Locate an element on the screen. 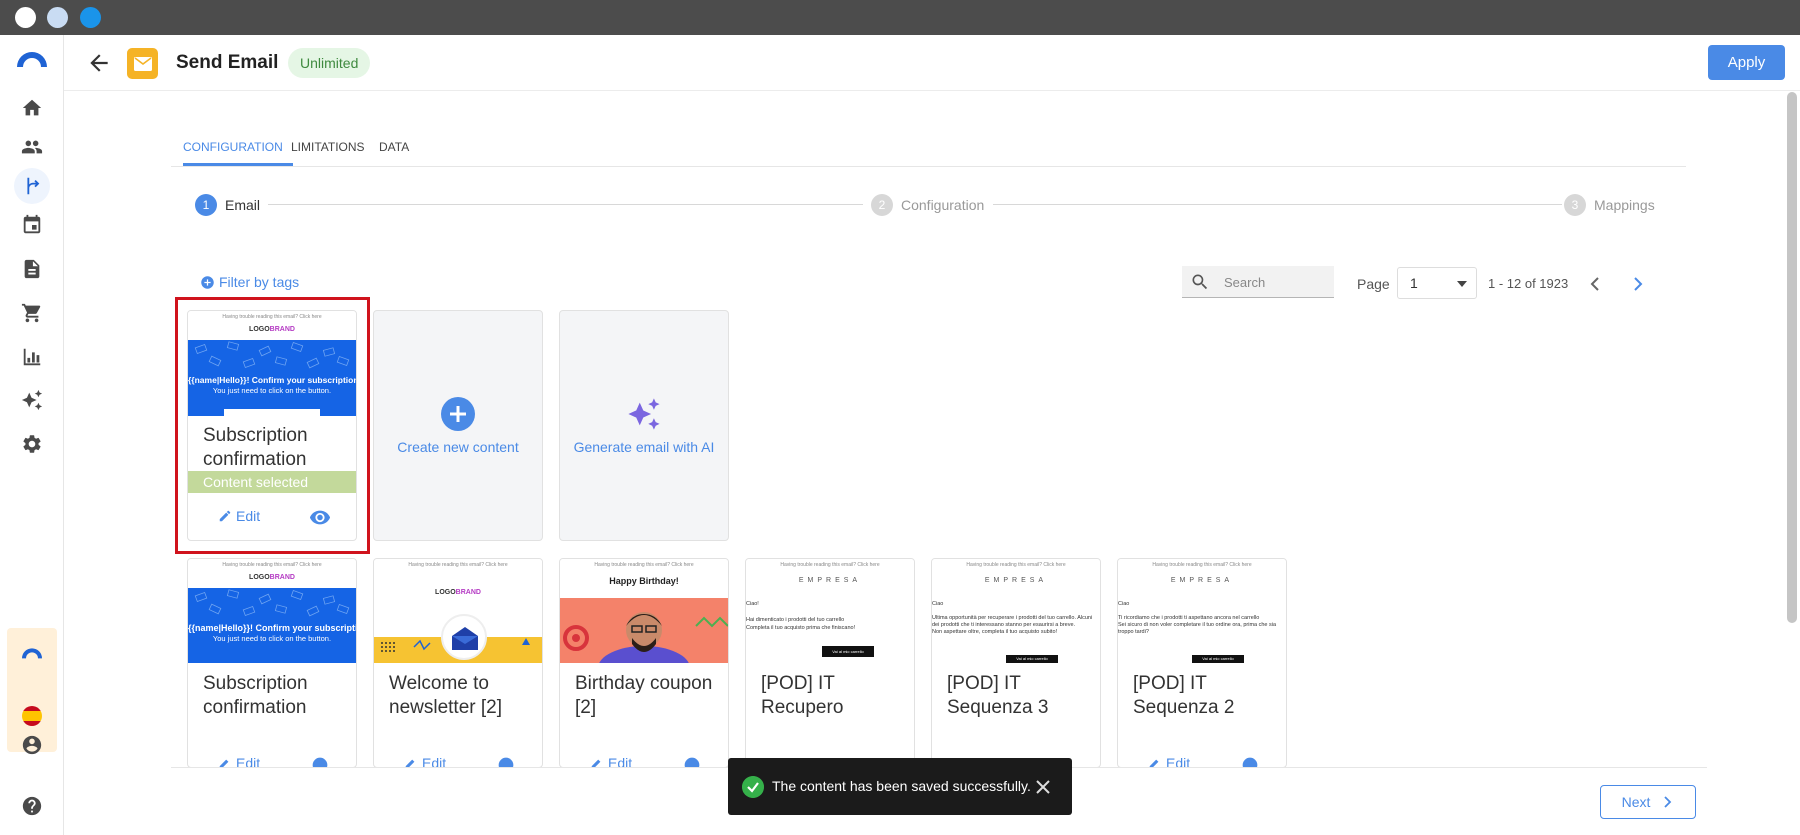 Image resolution: width=1800 pixels, height=835 pixels. document-icon is located at coordinates (32, 269).